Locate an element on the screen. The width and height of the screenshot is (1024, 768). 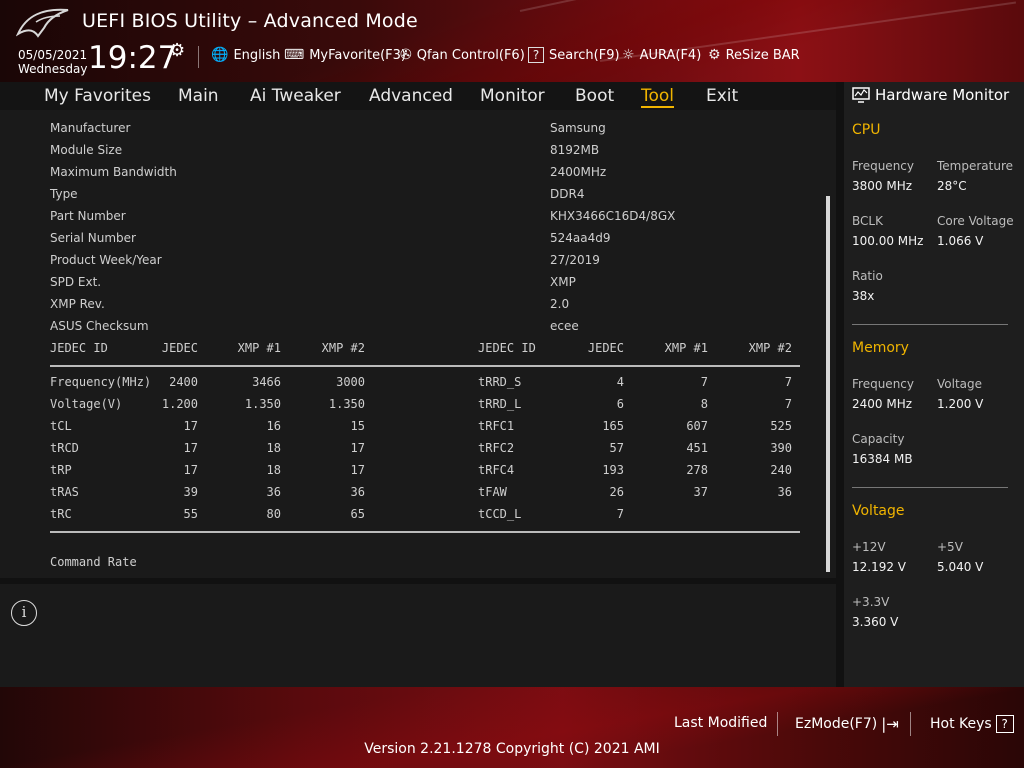
hardware-monitor-title: Hardware Monitor is located at coordinates (930, 95).